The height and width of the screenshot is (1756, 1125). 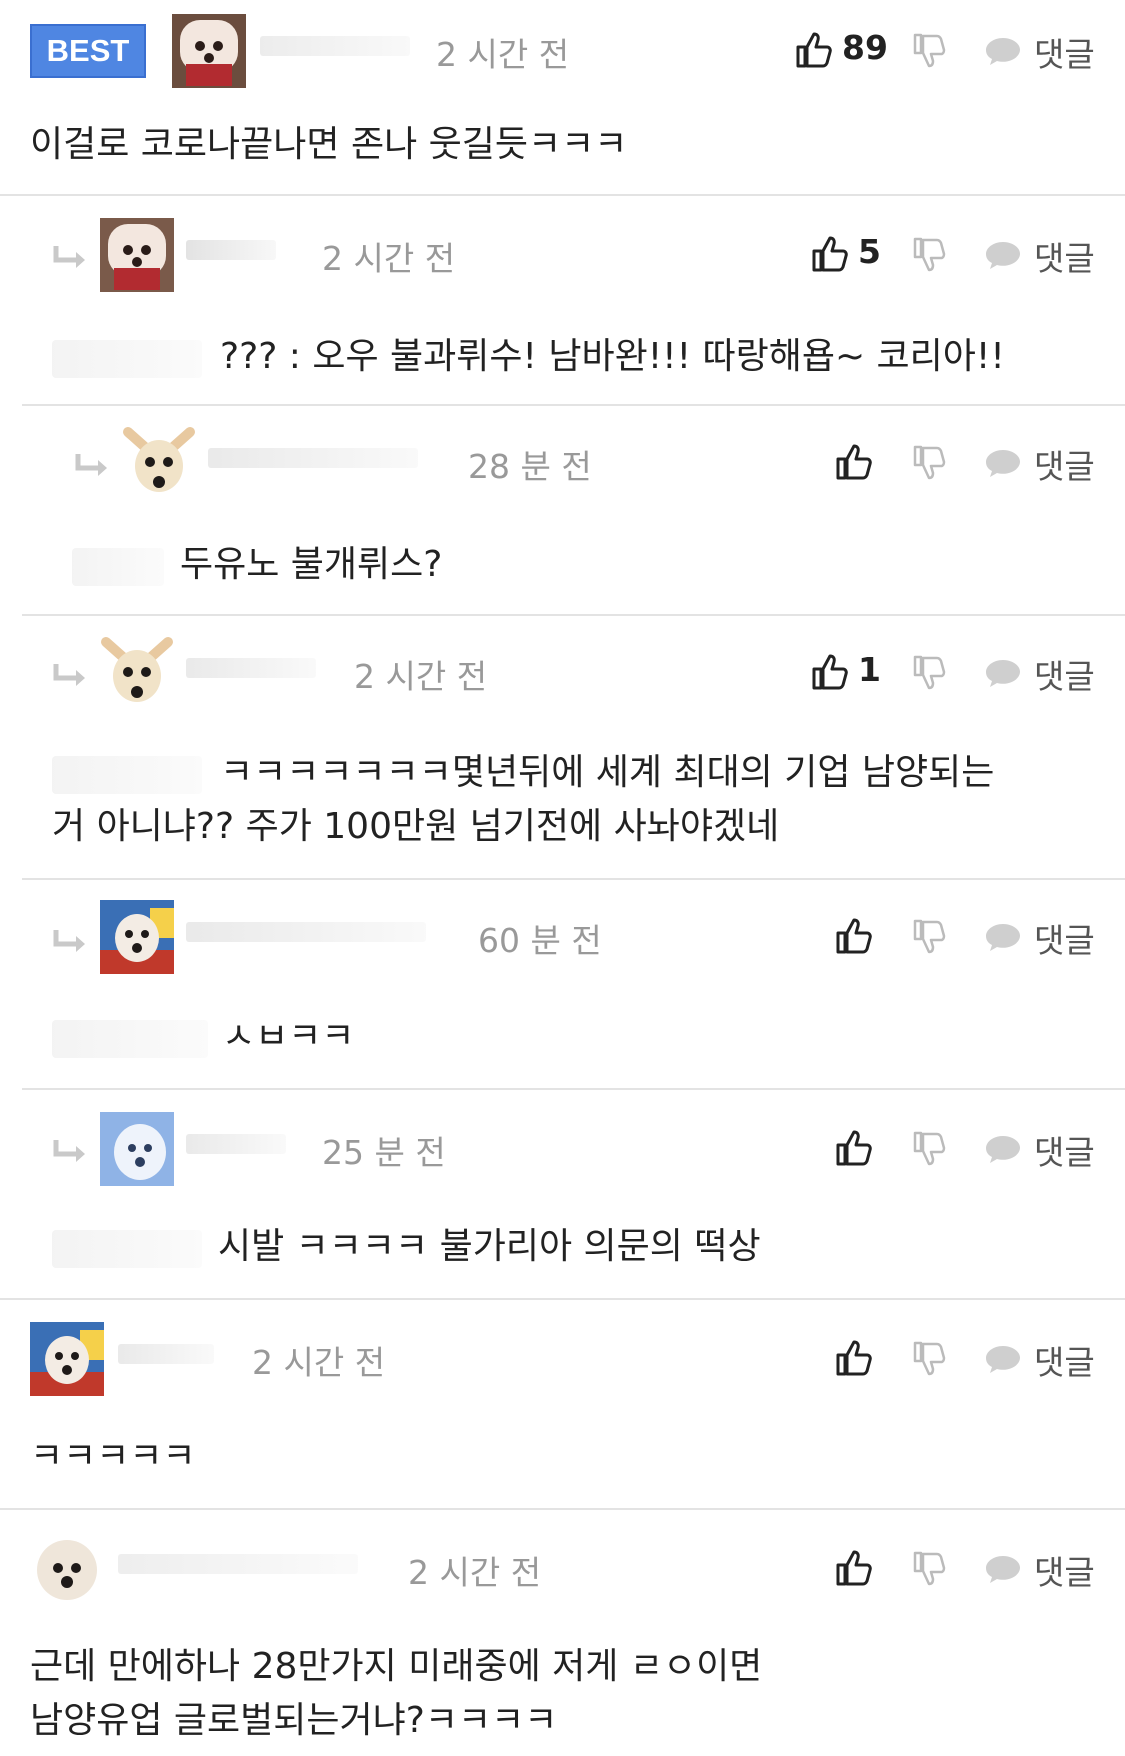 What do you see at coordinates (612, 356) in the screenshot?
I see `comment-text: ??? : 오우 불과뤼수! 남바완!!! 따랑해욥~ 코리아!!` at bounding box center [612, 356].